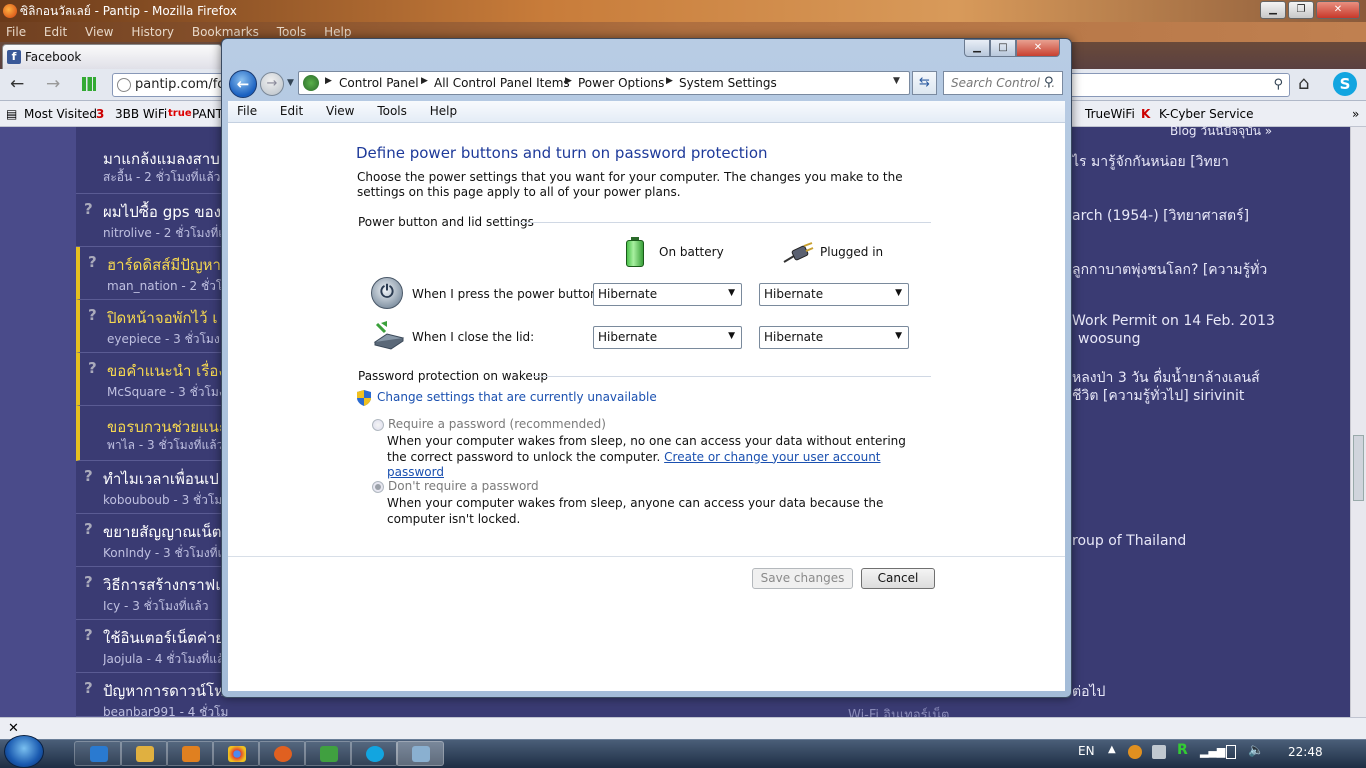 Image resolution: width=1366 pixels, height=768 pixels. I want to click on topic-title: ขยายสัญญาณเน็ต, so click(165, 532).